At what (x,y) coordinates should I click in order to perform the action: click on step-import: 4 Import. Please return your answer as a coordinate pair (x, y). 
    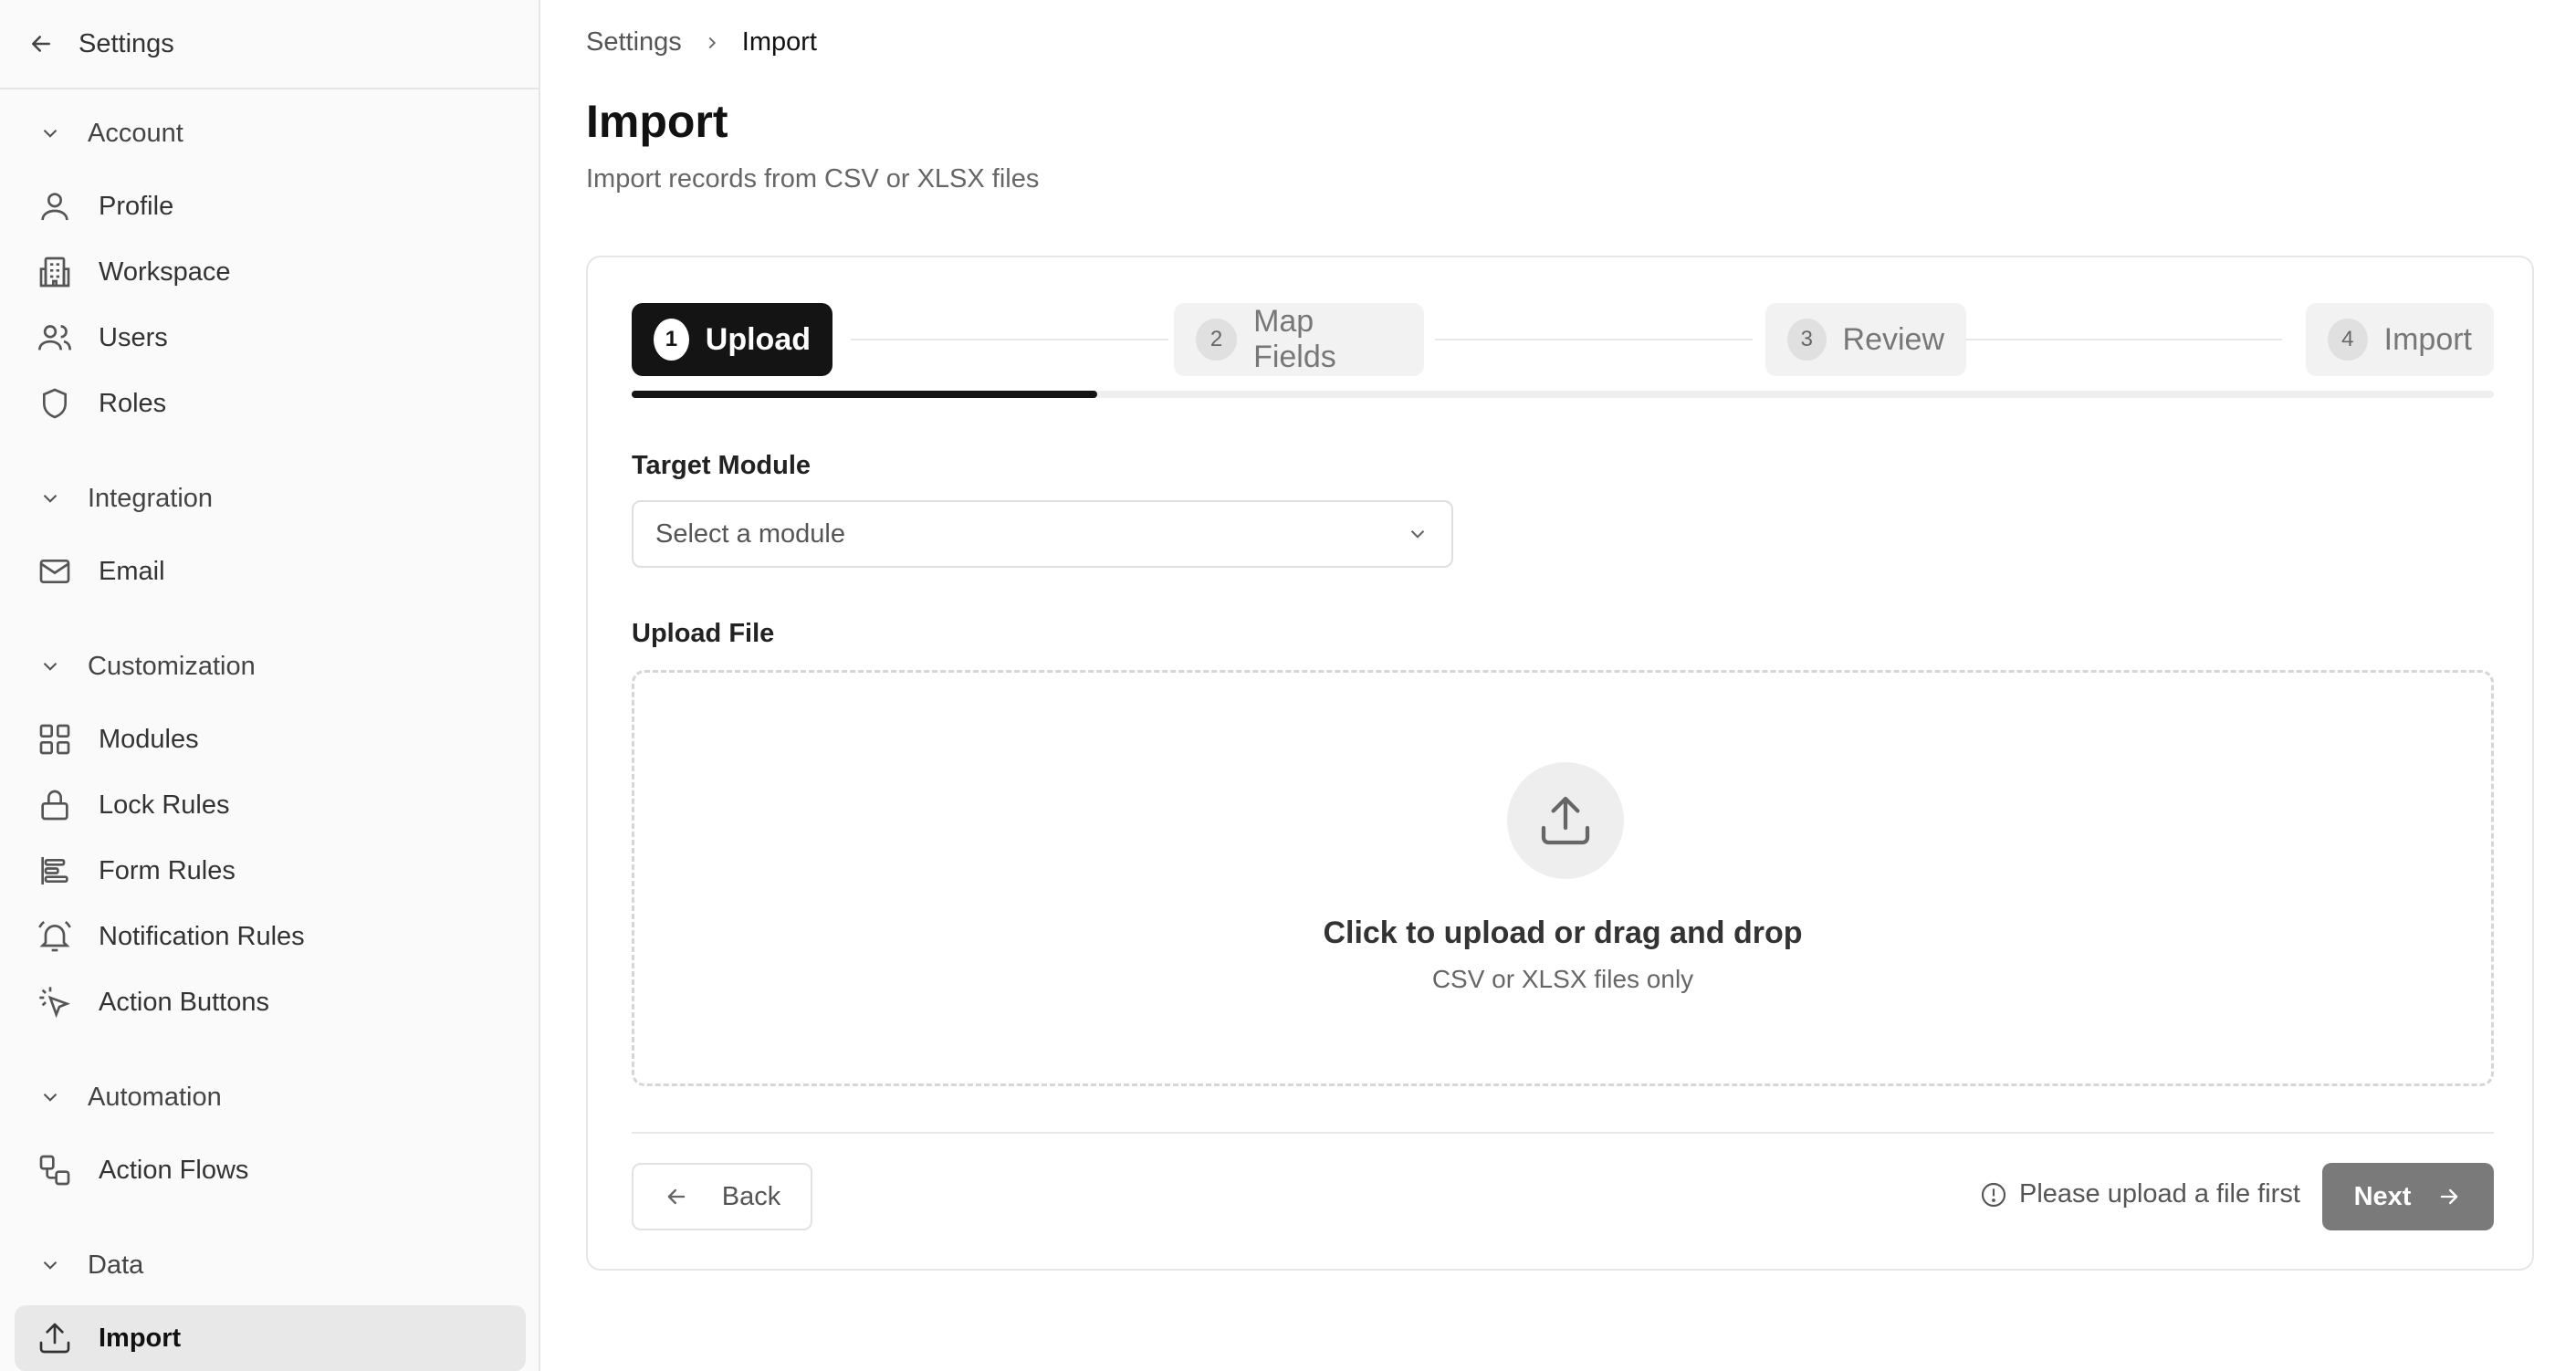
    Looking at the image, I should click on (2400, 339).